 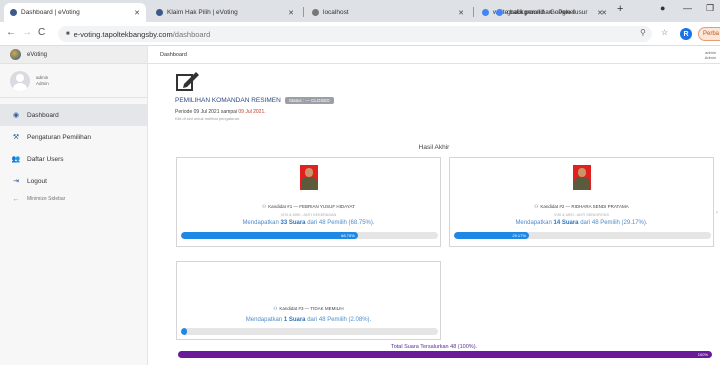 I want to click on status-prefix: Status :, so click(x=296, y=100).